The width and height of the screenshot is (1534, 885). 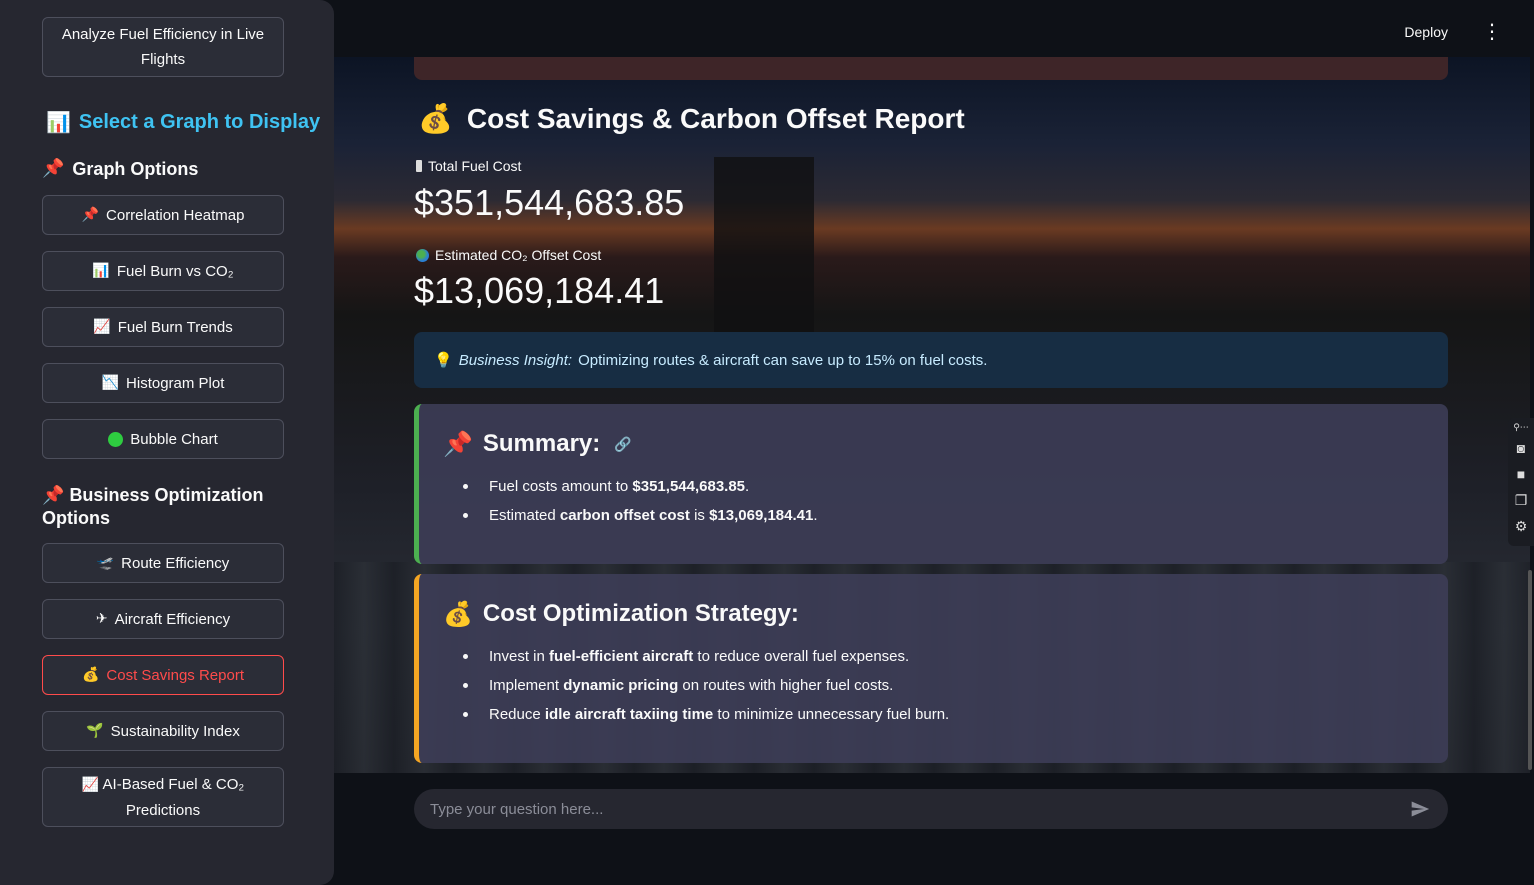 What do you see at coordinates (163, 47) in the screenshot?
I see `analyze-live-flights-button: Analyze Fuel Efficiency in Live Flights` at bounding box center [163, 47].